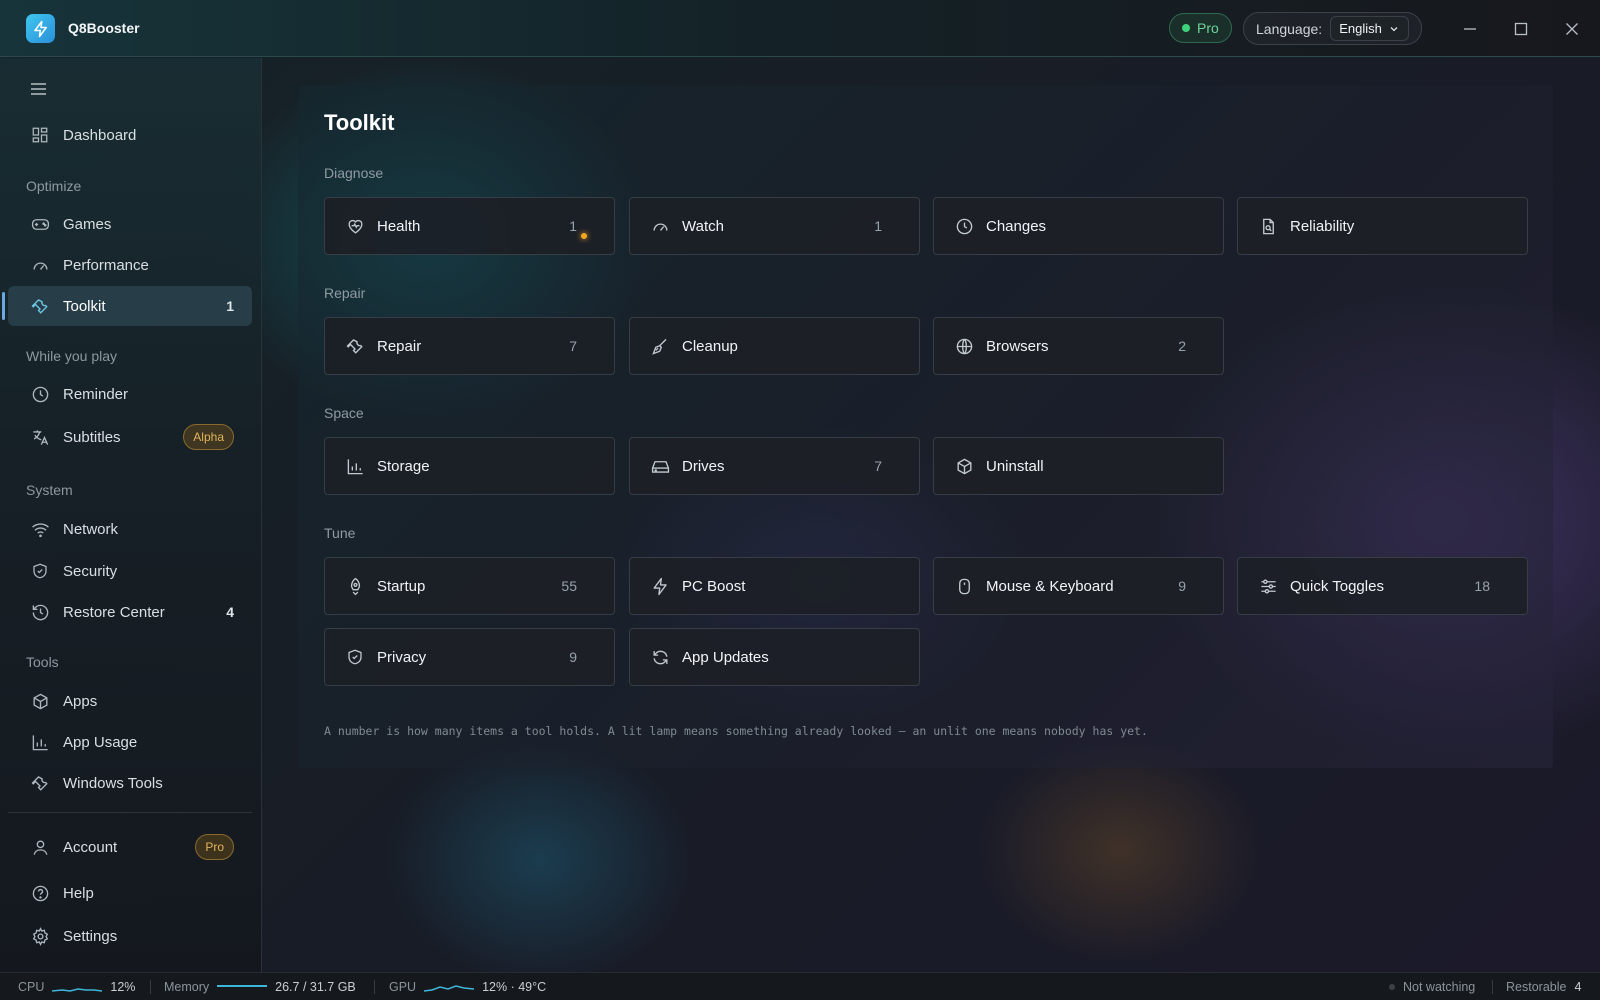 The image size is (1600, 1000). I want to click on heart-pulse-icon, so click(355, 226).